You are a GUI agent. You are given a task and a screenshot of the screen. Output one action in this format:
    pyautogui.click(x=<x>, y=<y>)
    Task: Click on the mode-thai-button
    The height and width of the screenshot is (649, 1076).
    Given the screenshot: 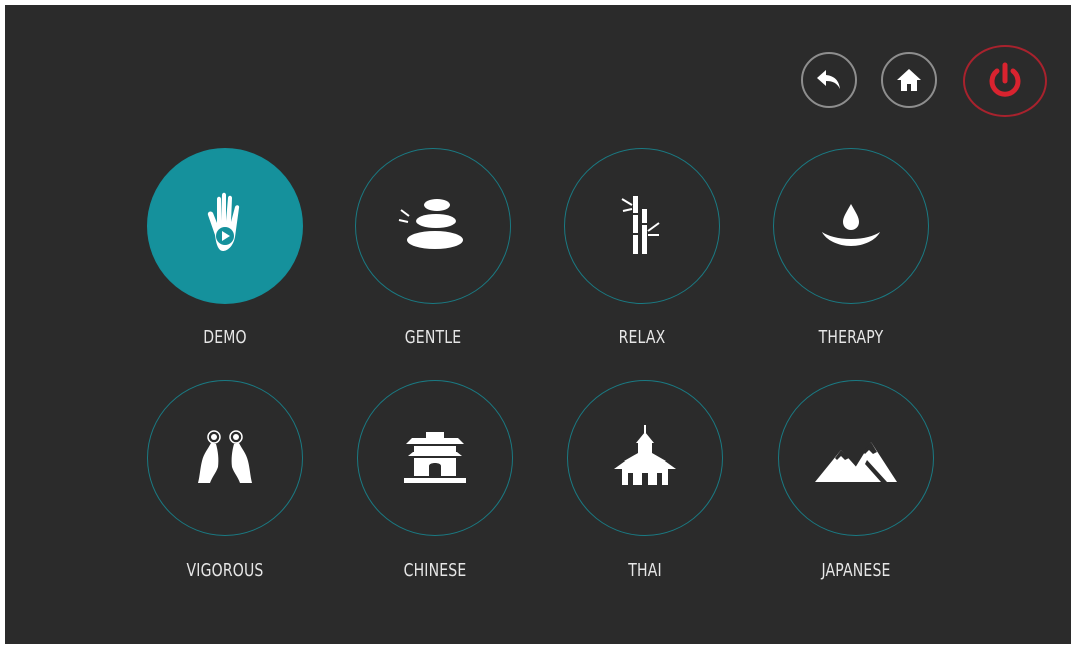 What is the action you would take?
    pyautogui.click(x=645, y=458)
    